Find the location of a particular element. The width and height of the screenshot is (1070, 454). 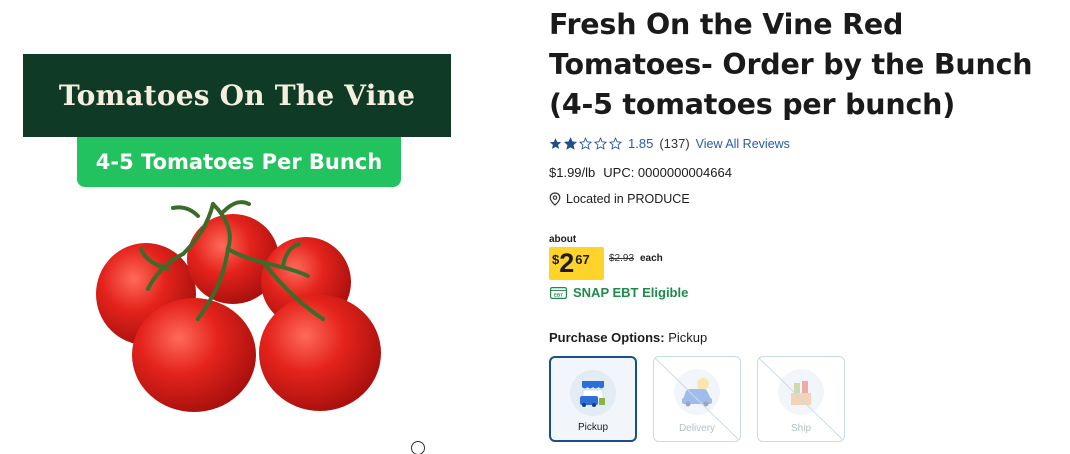

snap-ebt-eligible: EBT SNAP EBT Eligible is located at coordinates (619, 292).